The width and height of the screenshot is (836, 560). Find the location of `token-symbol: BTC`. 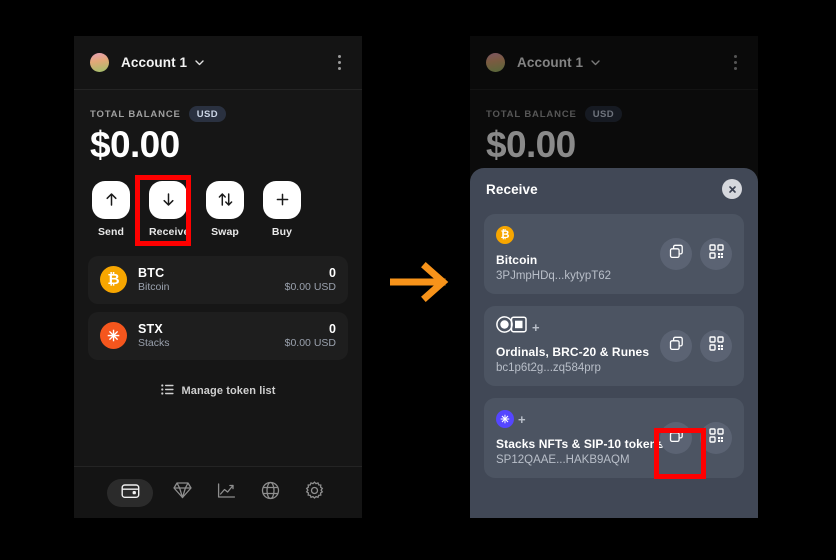

token-symbol: BTC is located at coordinates (151, 273).